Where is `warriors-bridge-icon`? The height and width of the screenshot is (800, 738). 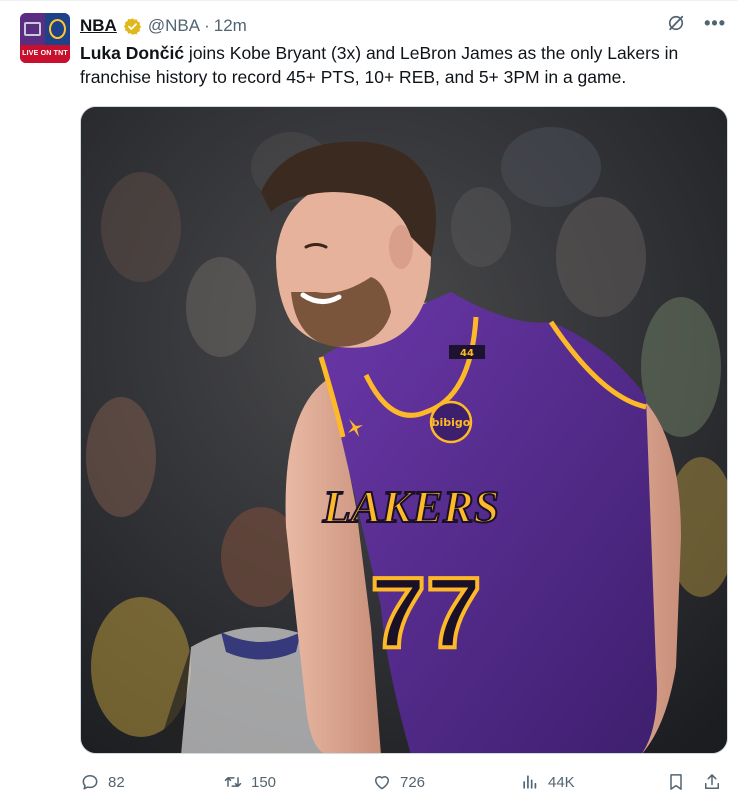
warriors-bridge-icon is located at coordinates (57, 29).